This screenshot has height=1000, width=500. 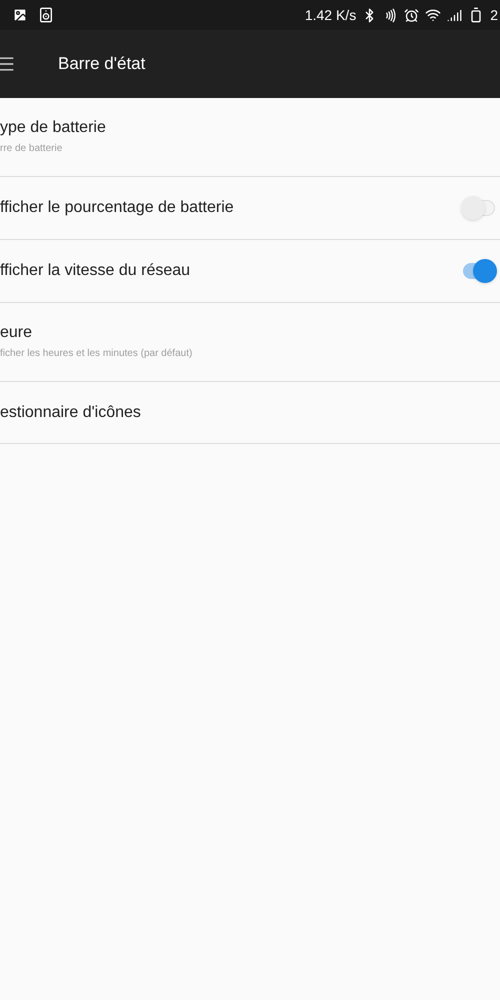 What do you see at coordinates (412, 15) in the screenshot?
I see `alarm-icon` at bounding box center [412, 15].